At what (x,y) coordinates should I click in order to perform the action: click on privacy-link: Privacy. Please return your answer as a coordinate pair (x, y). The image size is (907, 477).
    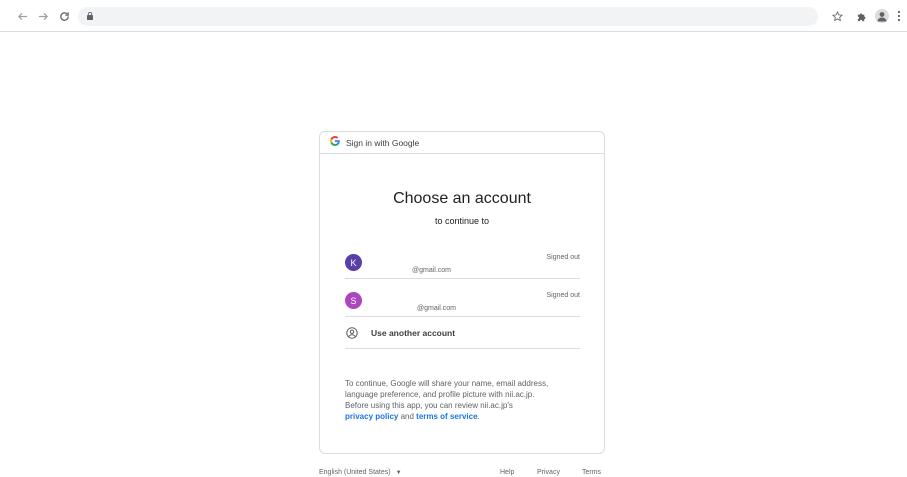
    Looking at the image, I should click on (548, 472).